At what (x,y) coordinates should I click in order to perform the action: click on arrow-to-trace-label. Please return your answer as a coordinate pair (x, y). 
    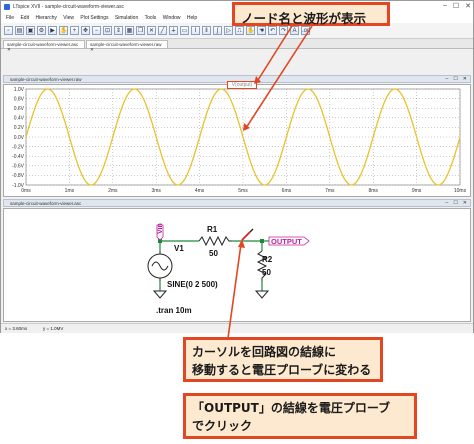
    Looking at the image, I should click on (275, 53).